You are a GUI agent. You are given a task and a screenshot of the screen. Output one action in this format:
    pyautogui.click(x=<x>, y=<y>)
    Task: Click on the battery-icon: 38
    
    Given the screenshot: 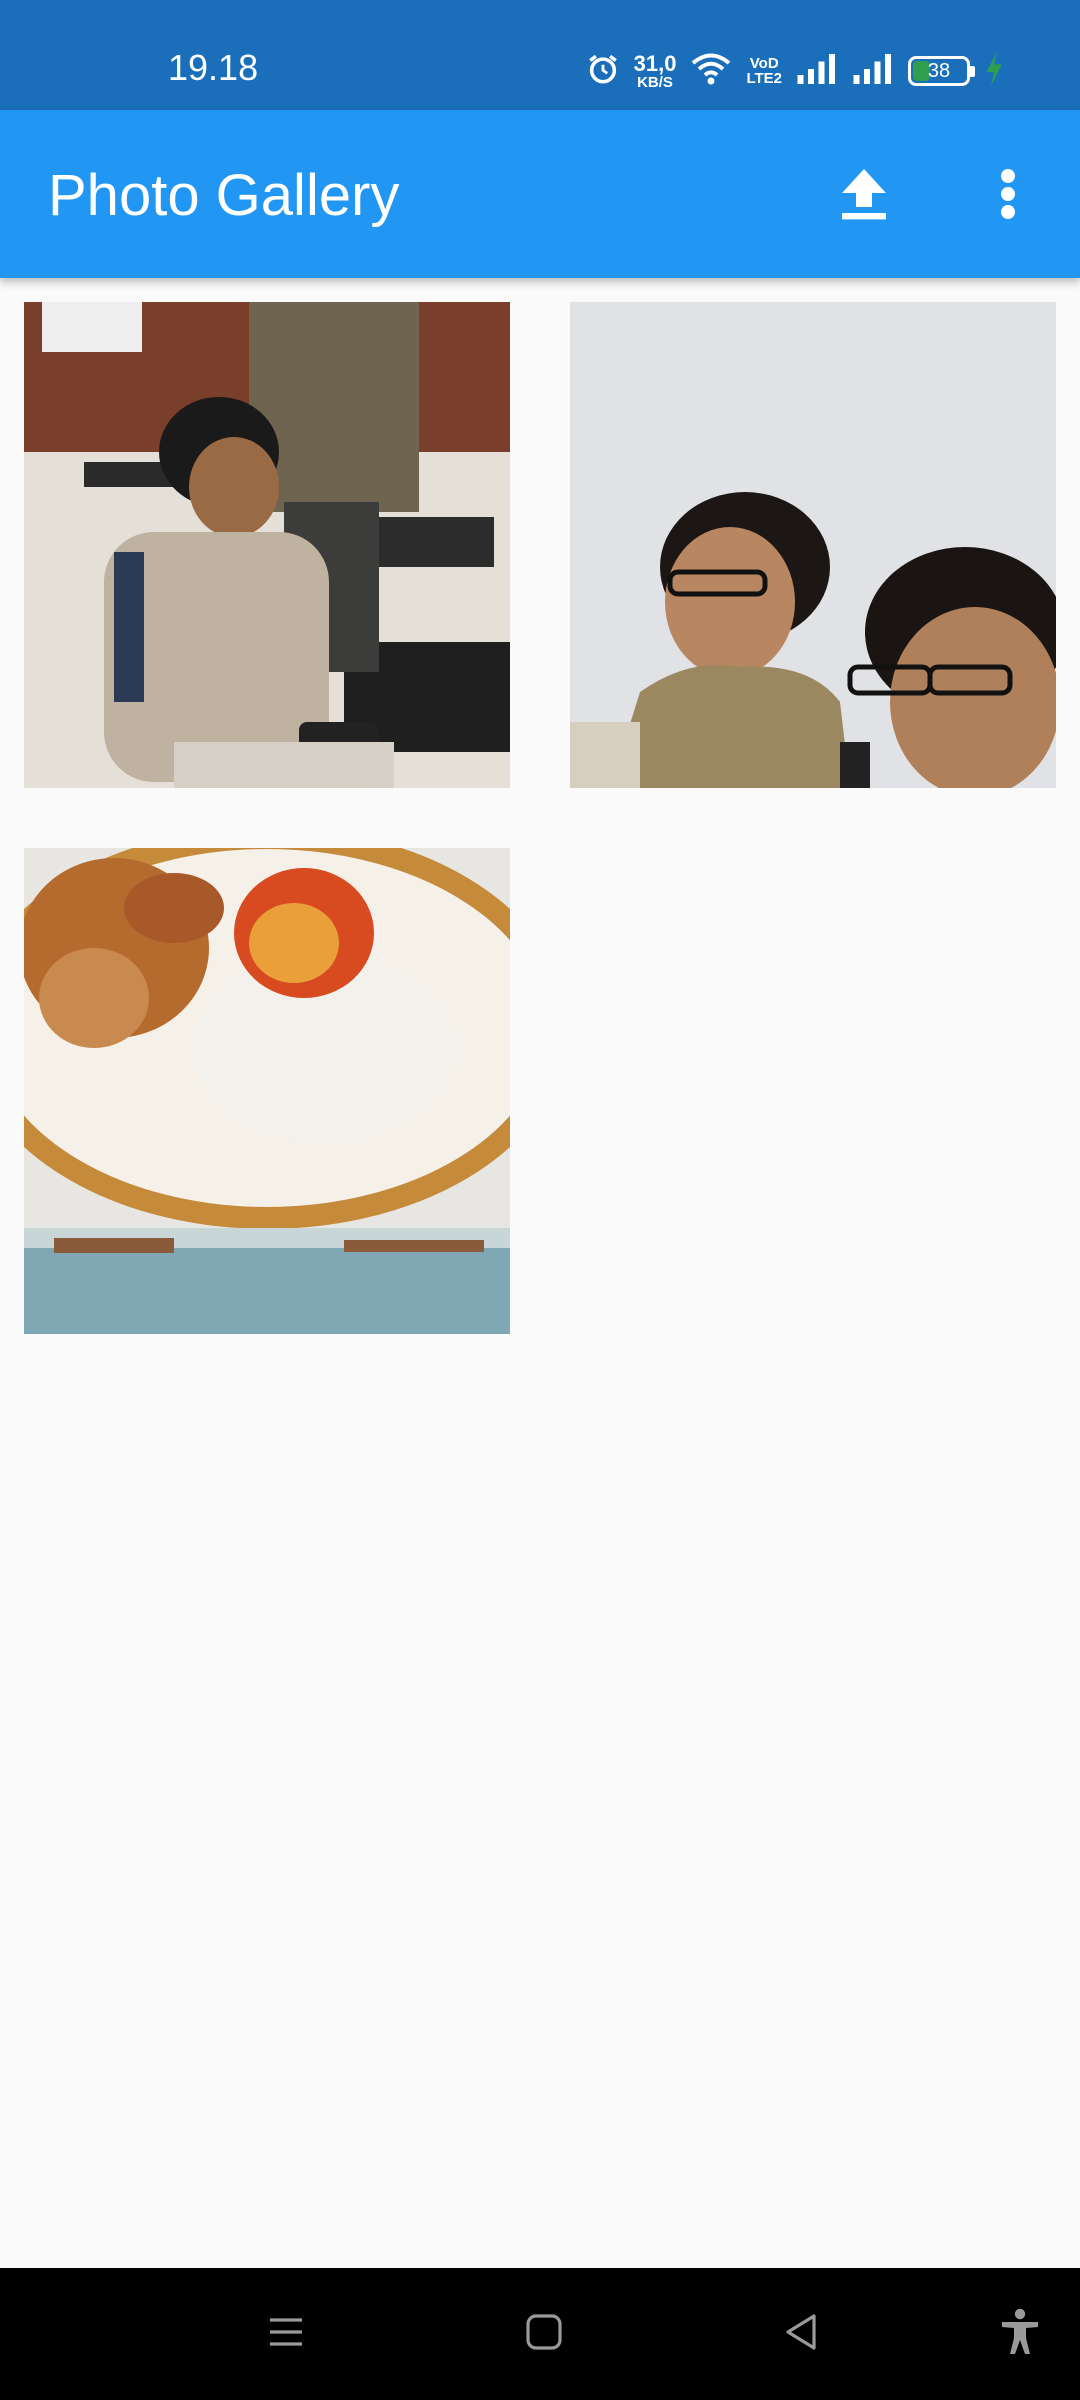 What is the action you would take?
    pyautogui.click(x=941, y=71)
    